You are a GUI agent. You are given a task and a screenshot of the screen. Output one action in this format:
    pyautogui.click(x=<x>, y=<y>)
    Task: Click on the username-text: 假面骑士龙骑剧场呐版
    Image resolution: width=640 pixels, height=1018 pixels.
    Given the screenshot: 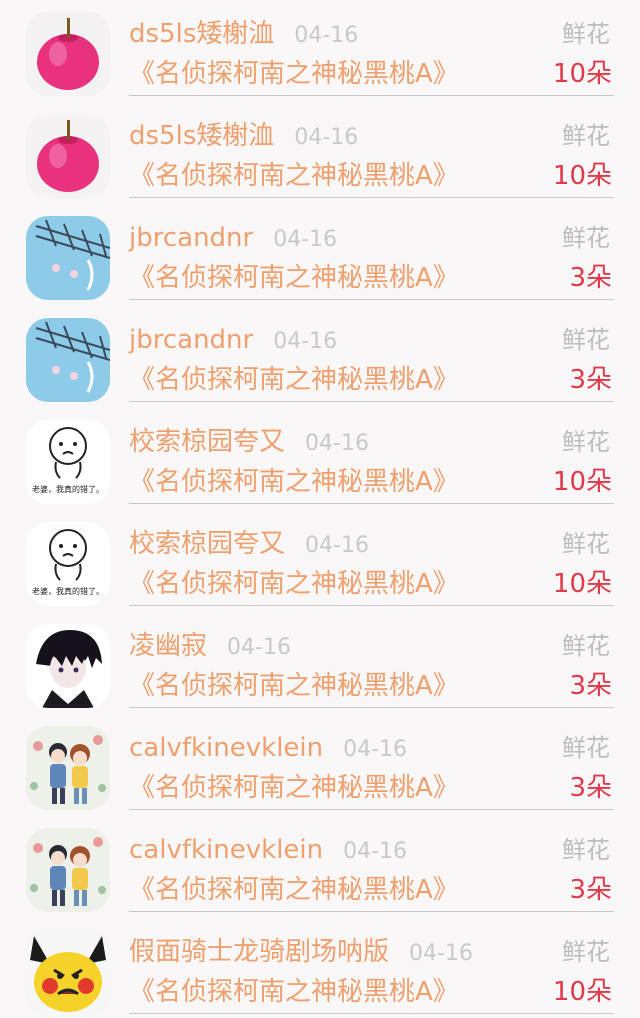 What is the action you would take?
    pyautogui.click(x=259, y=952)
    